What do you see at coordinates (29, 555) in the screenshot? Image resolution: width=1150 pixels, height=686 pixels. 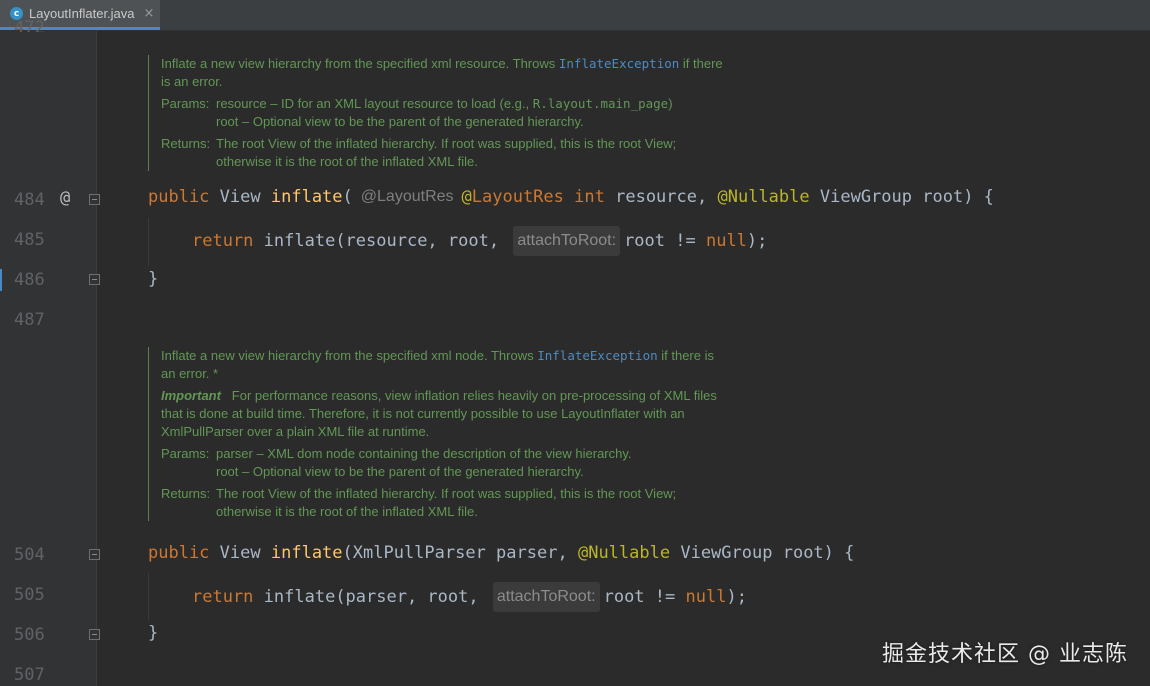 I see `line-number: 504` at bounding box center [29, 555].